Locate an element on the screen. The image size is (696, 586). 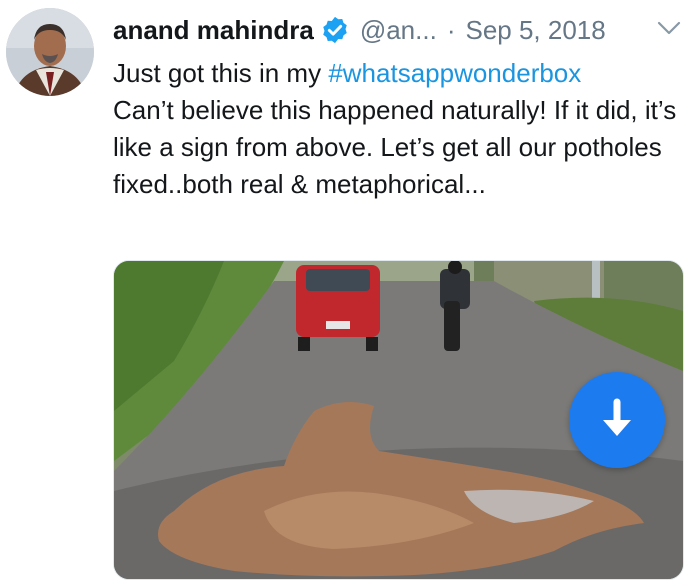
tweet-text-intro: Just got this in my is located at coordinates (221, 73).